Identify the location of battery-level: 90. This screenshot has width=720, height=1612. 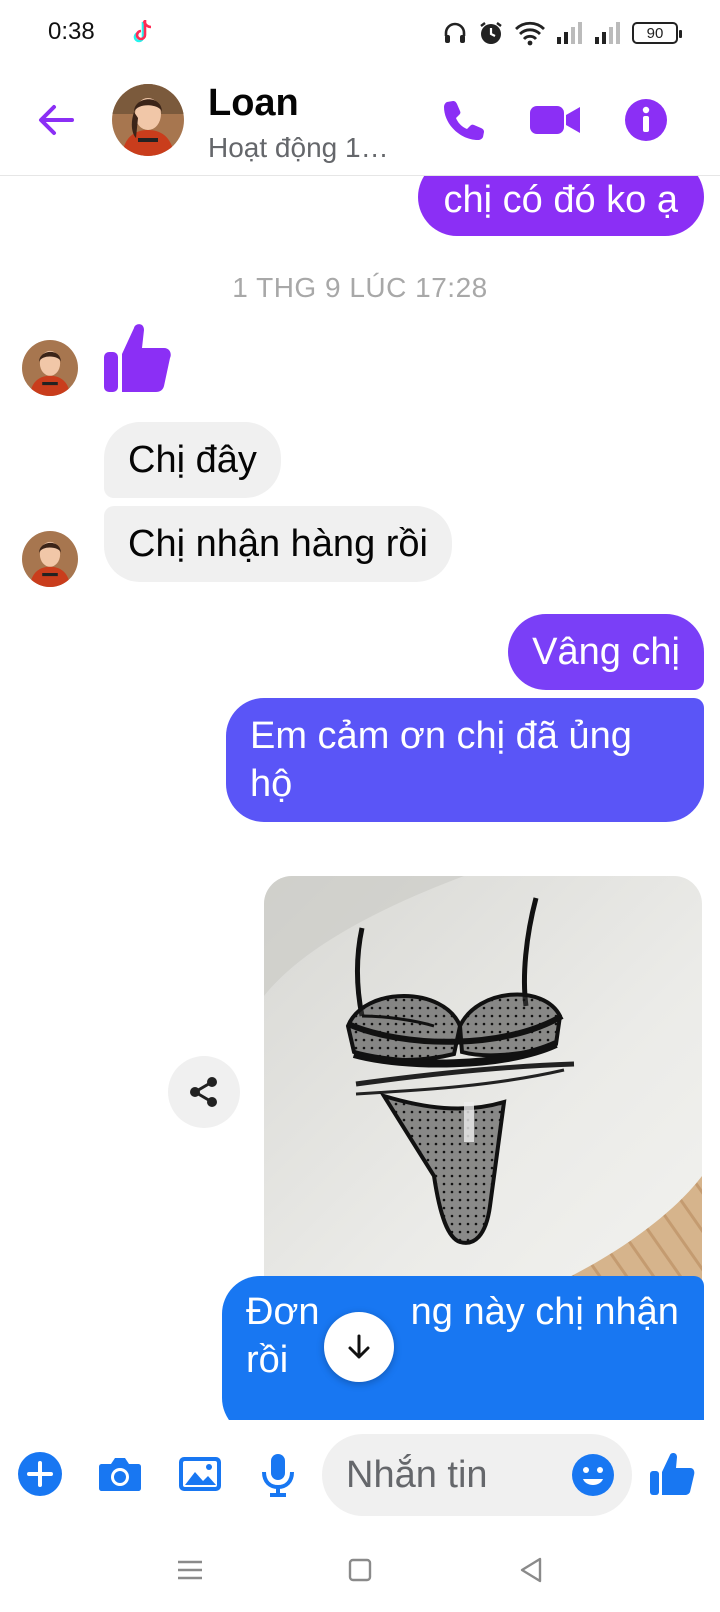
(655, 33).